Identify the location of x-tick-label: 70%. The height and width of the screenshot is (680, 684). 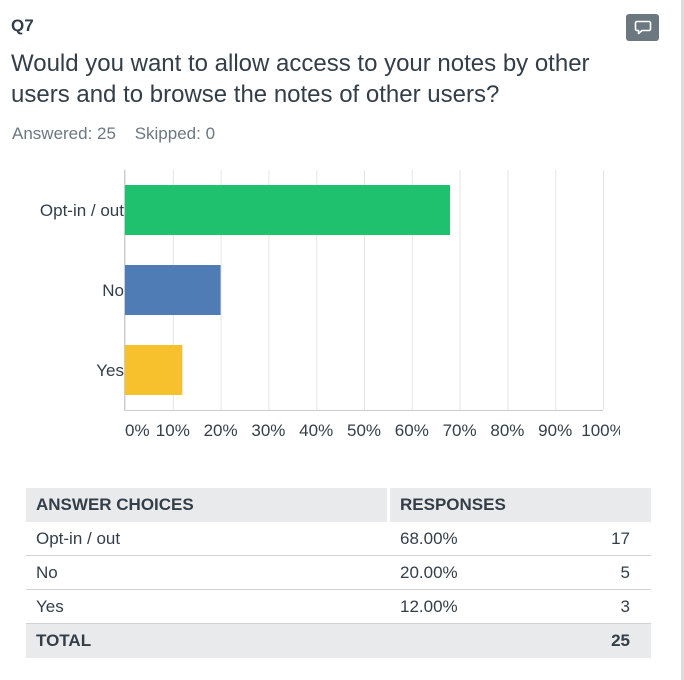
(460, 430).